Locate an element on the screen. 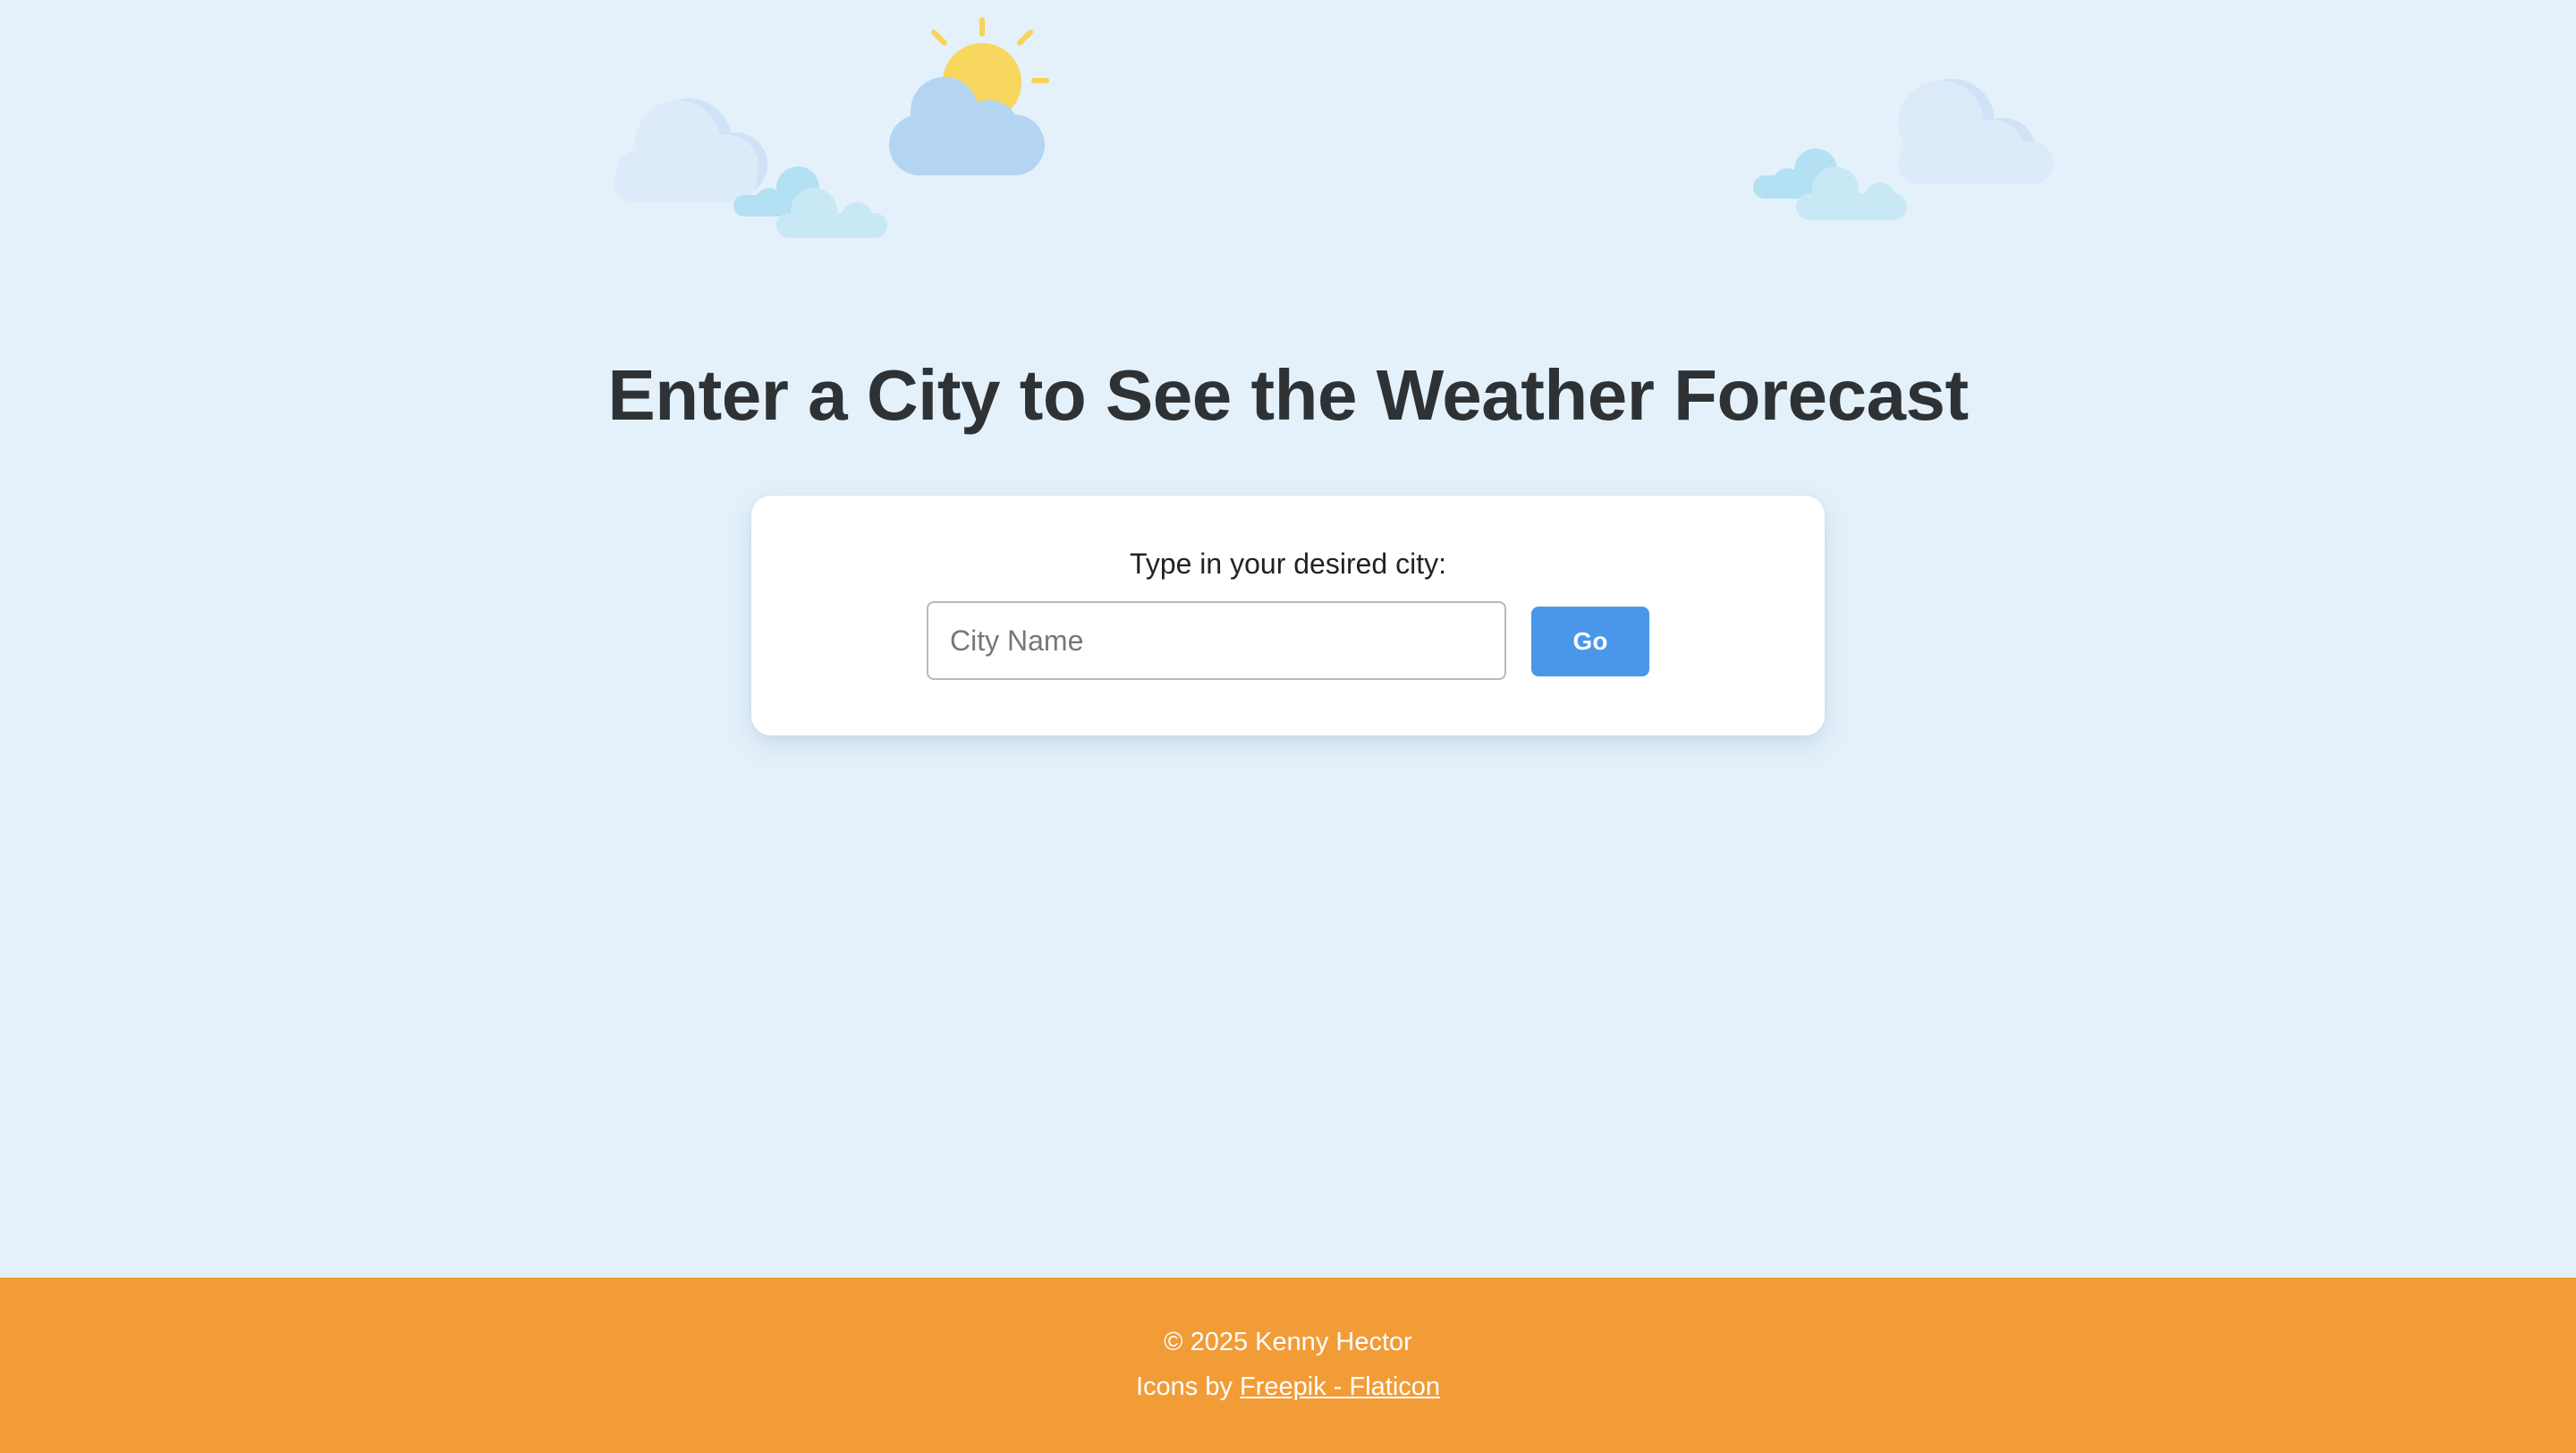  freepik-flaticon-link: Freepik - Flaticon is located at coordinates (1340, 1386).